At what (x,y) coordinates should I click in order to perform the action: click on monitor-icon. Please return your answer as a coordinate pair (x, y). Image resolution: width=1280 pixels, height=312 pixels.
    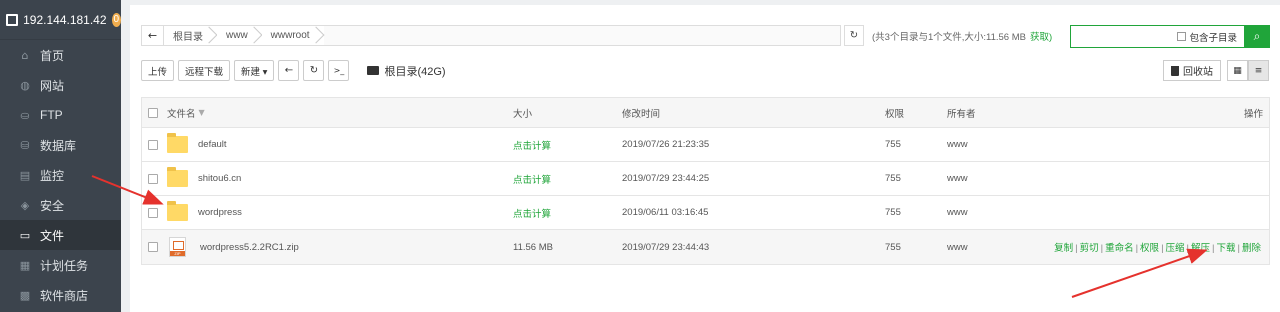
    Looking at the image, I should click on (12, 19).